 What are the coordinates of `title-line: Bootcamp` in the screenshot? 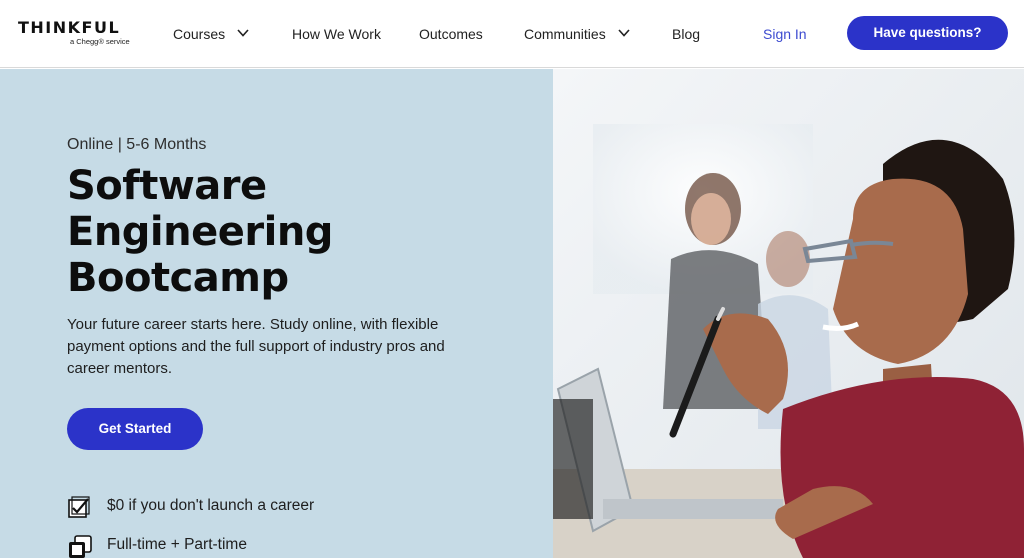 It's located at (178, 278).